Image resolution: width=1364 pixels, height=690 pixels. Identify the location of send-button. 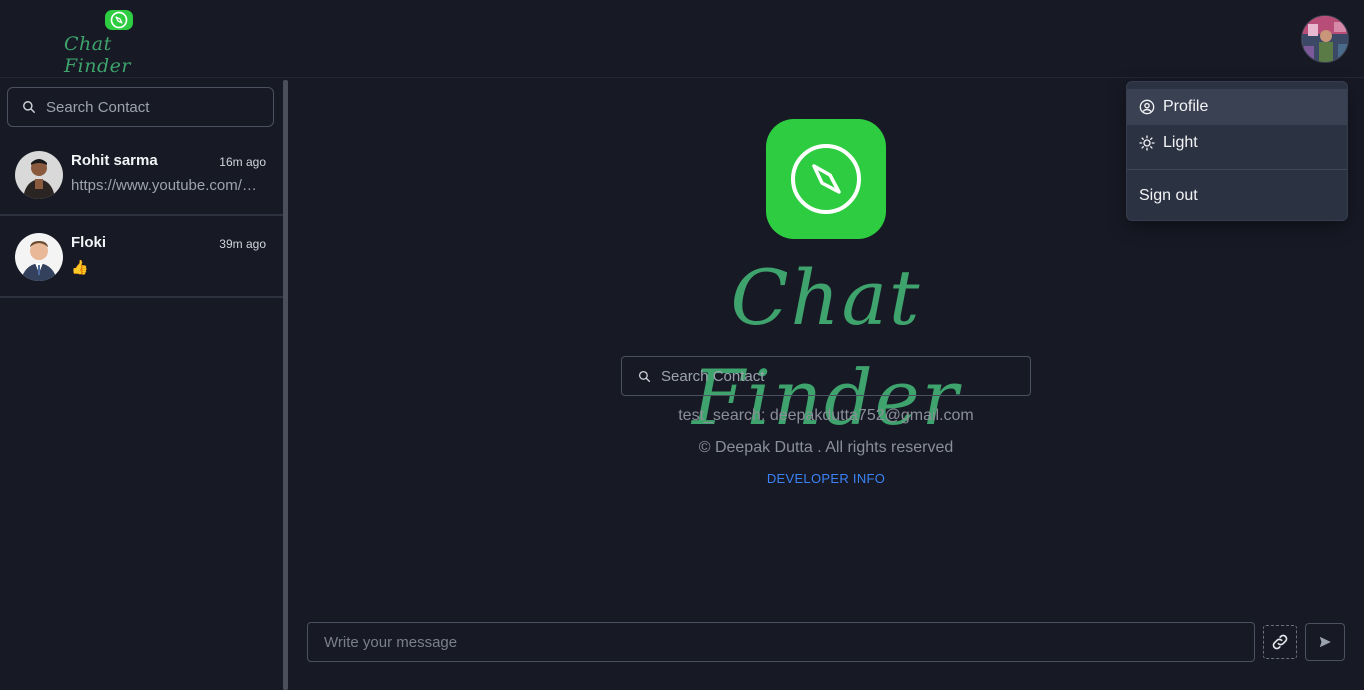
(1325, 642).